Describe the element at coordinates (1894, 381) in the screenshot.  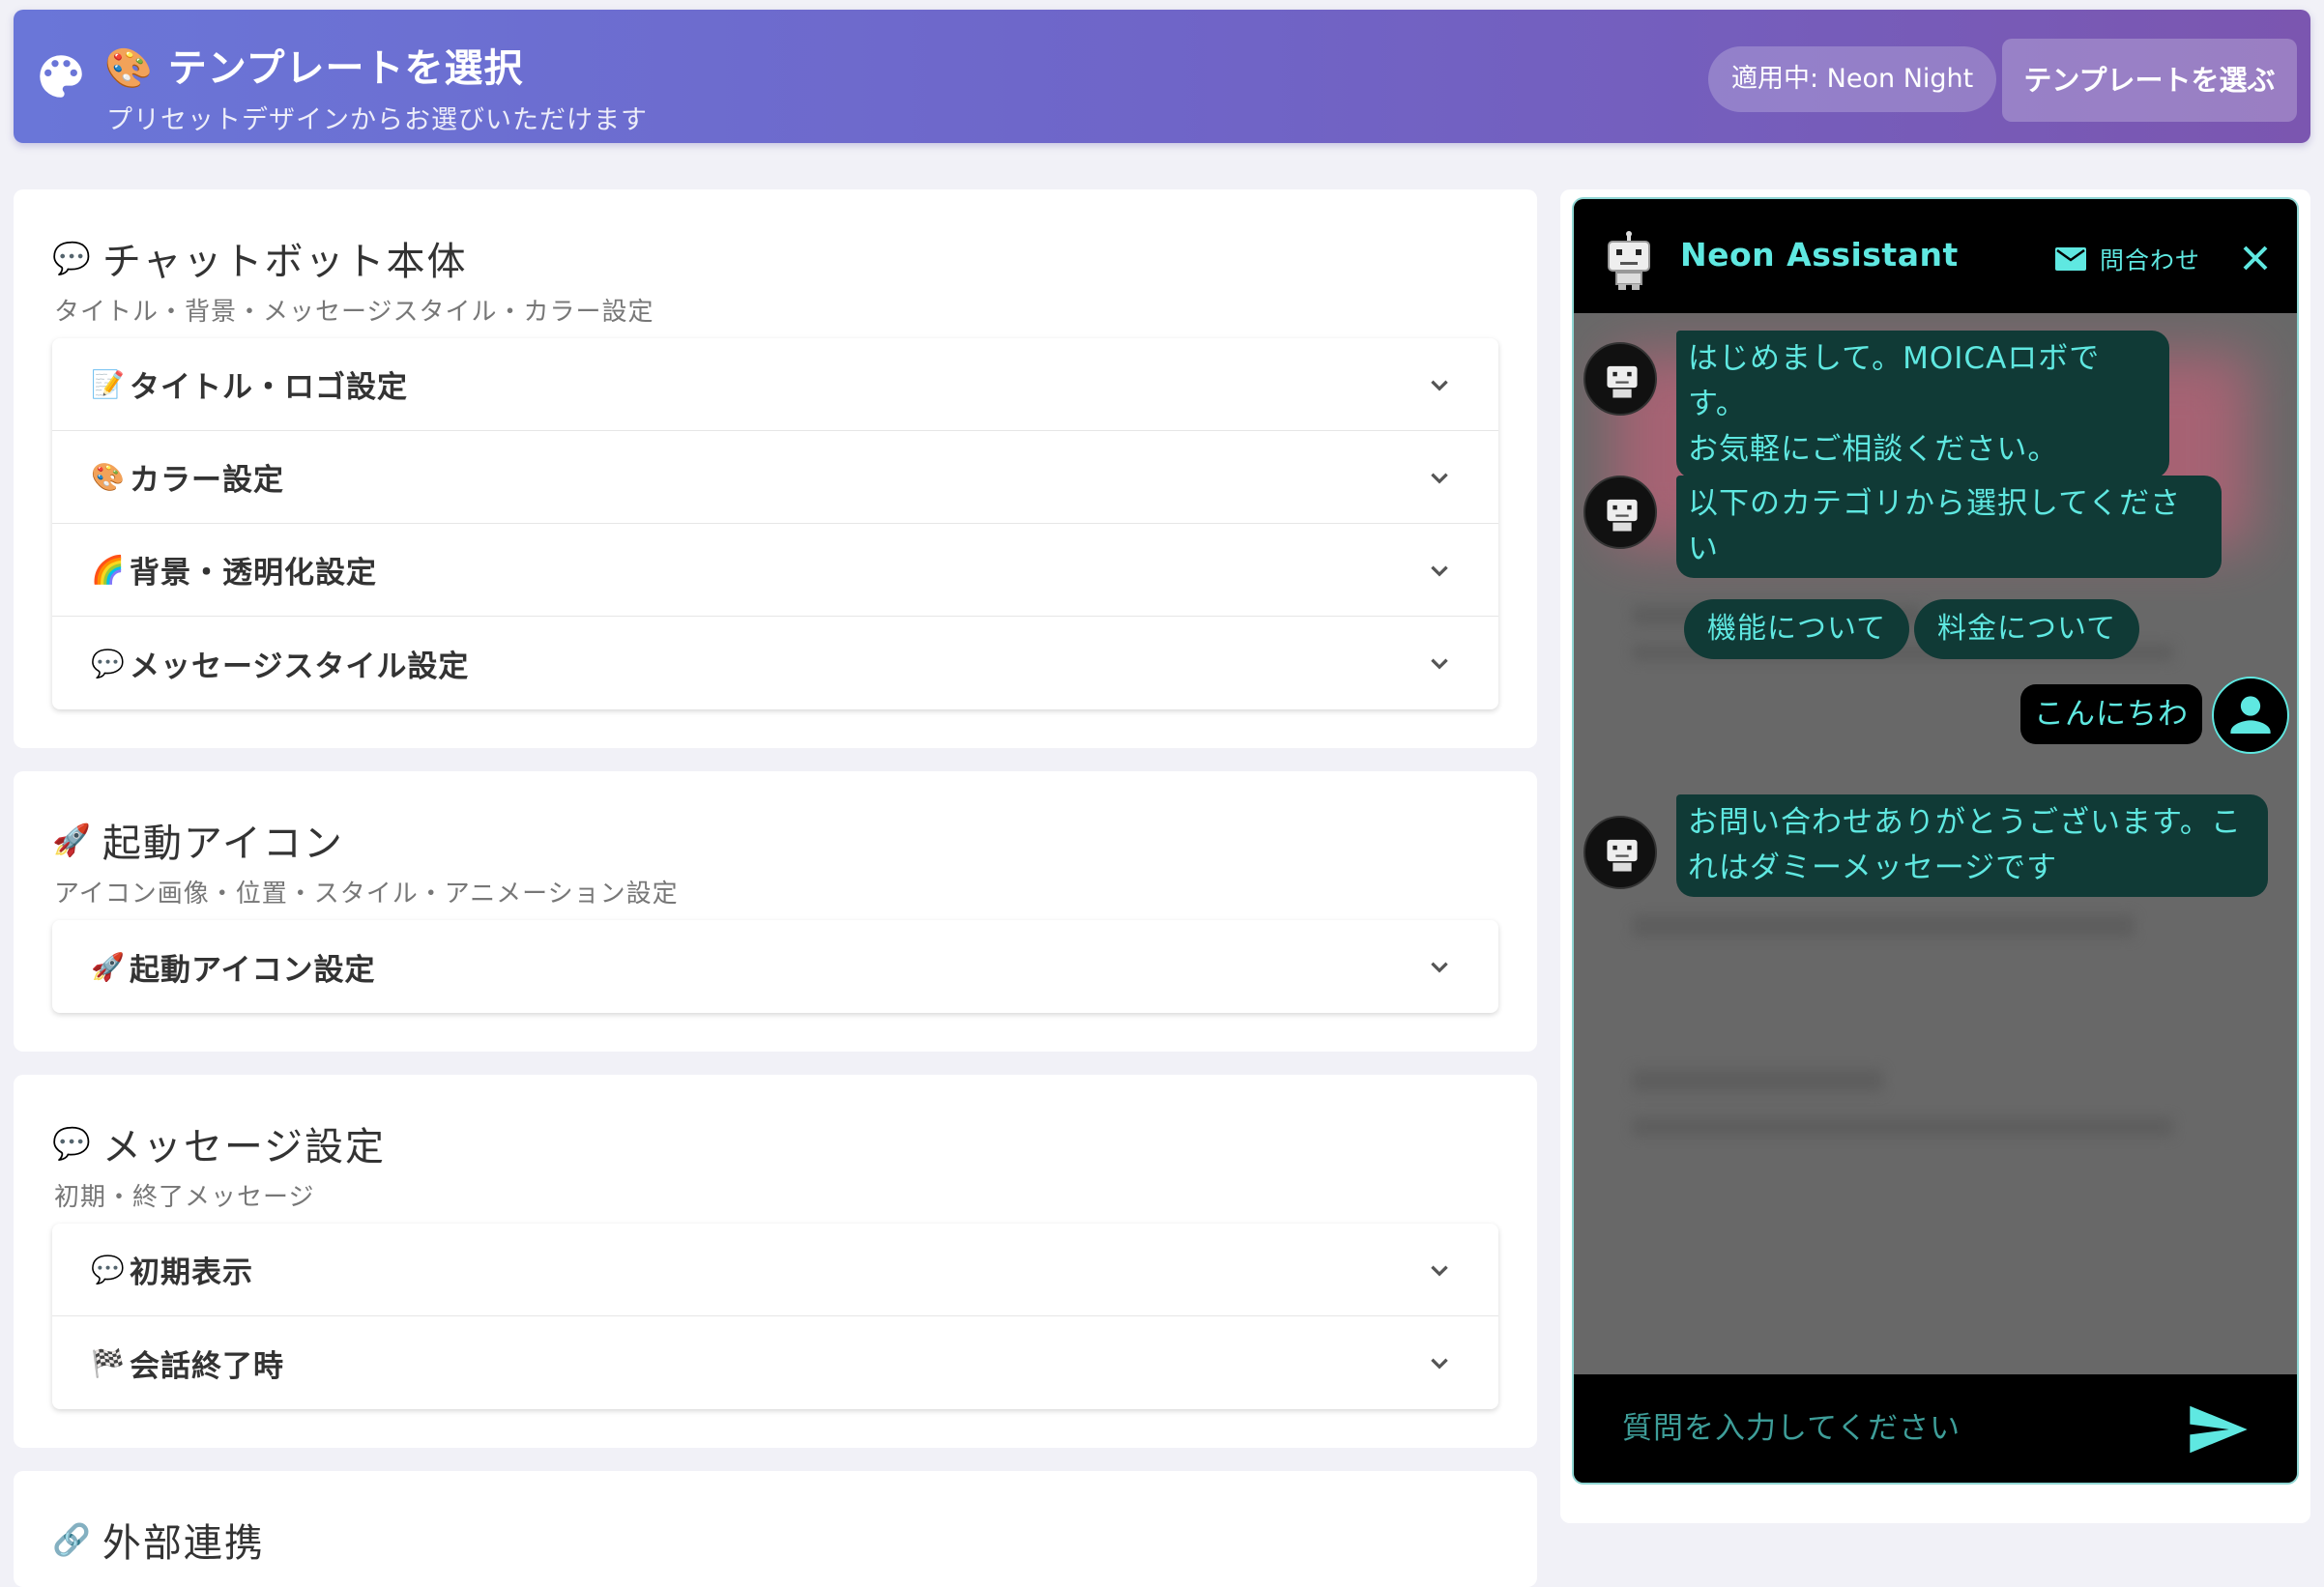
I see `message-line: はじめまして。MOICAロボです。` at that location.